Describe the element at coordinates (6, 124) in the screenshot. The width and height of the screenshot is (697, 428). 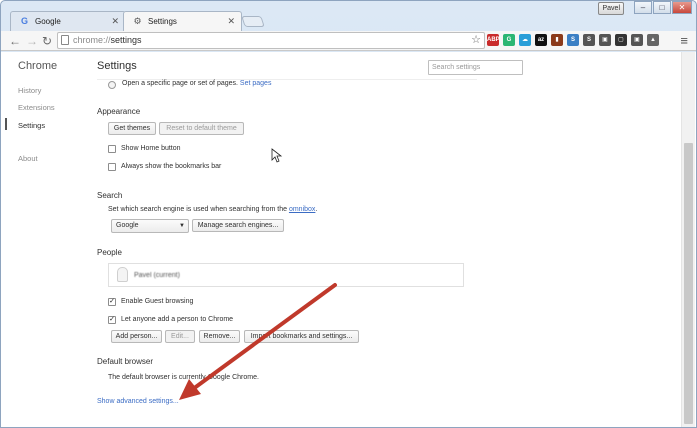
I see `selection-marker` at that location.